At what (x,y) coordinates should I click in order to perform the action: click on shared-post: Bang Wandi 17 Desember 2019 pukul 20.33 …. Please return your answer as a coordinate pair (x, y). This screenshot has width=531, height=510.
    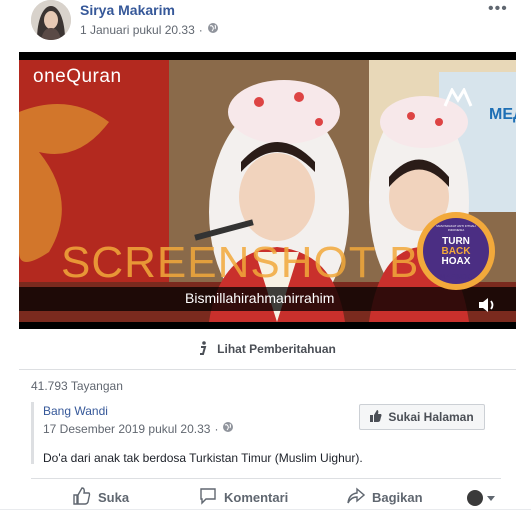
    Looking at the image, I should click on (266, 434).